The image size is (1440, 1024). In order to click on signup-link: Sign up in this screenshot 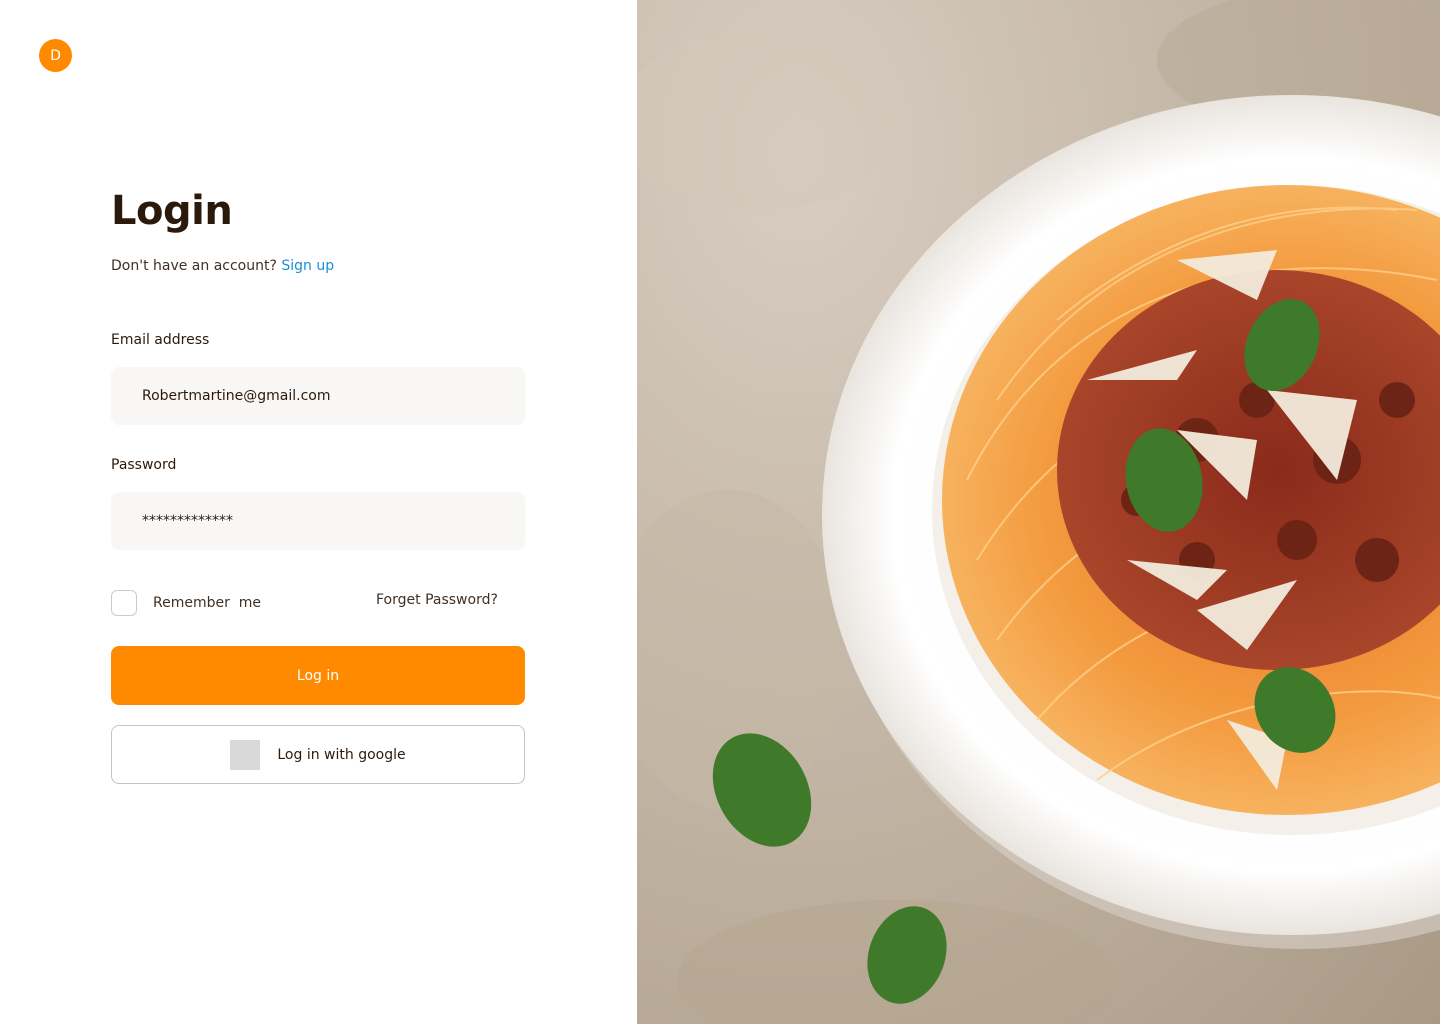, I will do `click(307, 266)`.